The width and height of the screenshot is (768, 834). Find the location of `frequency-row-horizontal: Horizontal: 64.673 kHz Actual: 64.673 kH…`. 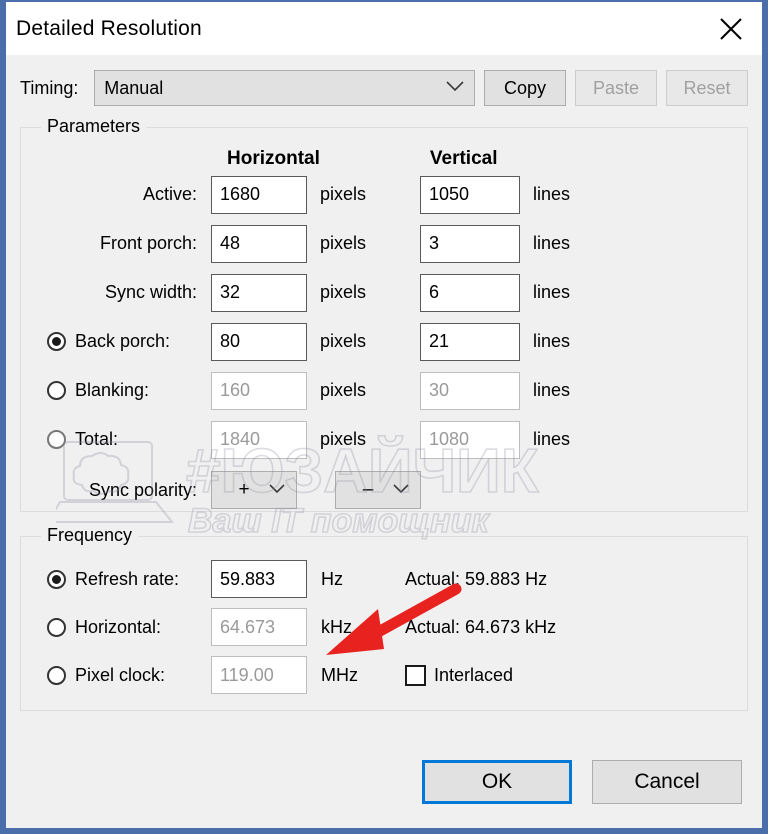

frequency-row-horizontal: Horizontal: 64.673 kHz Actual: 64.673 kH… is located at coordinates (384, 627).